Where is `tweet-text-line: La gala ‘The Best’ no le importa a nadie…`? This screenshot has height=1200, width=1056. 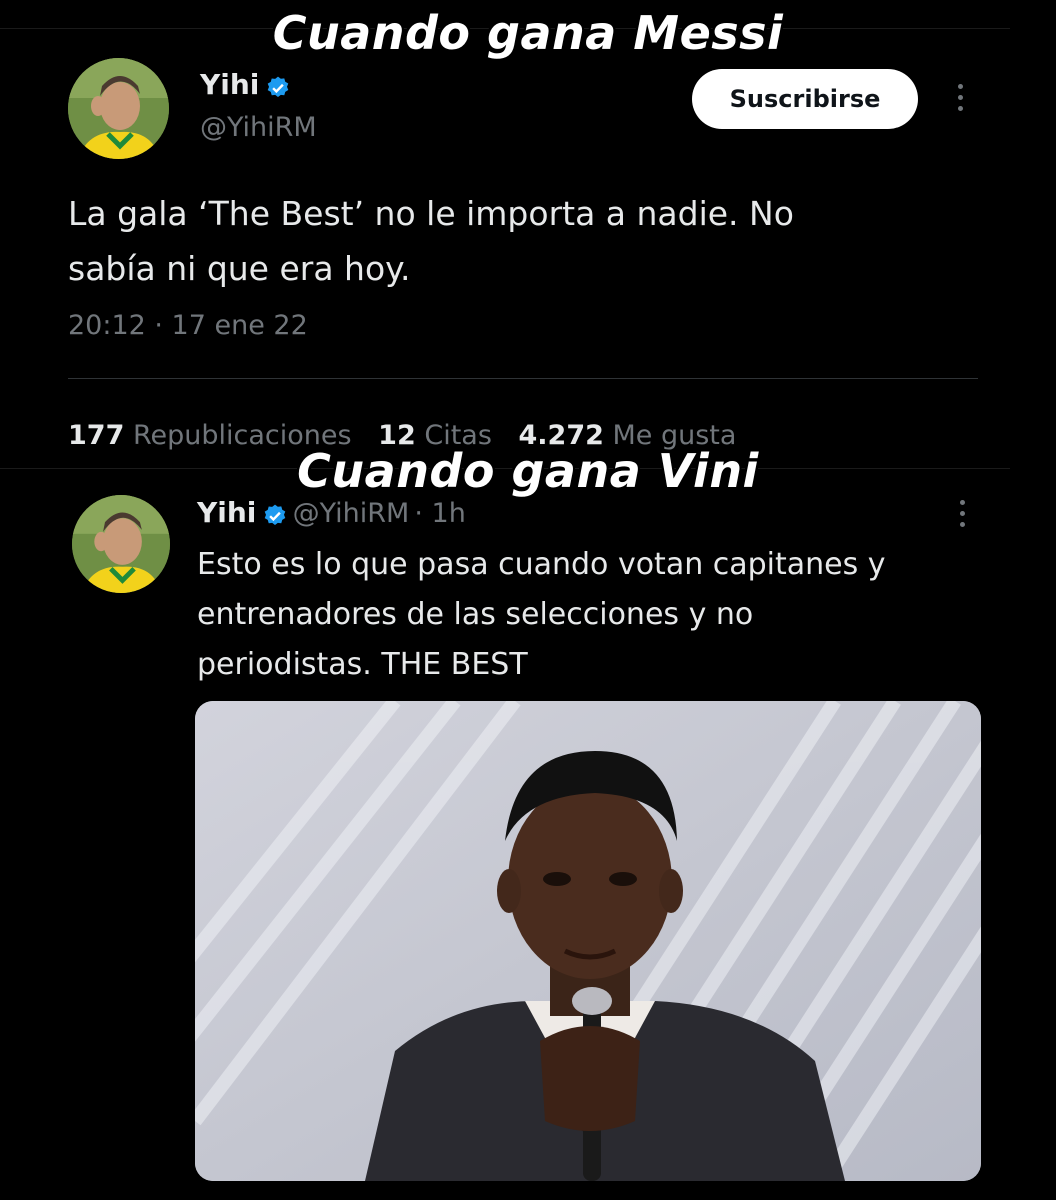
tweet-text-line: La gala ‘The Best’ no le importa a nadie… is located at coordinates (431, 213).